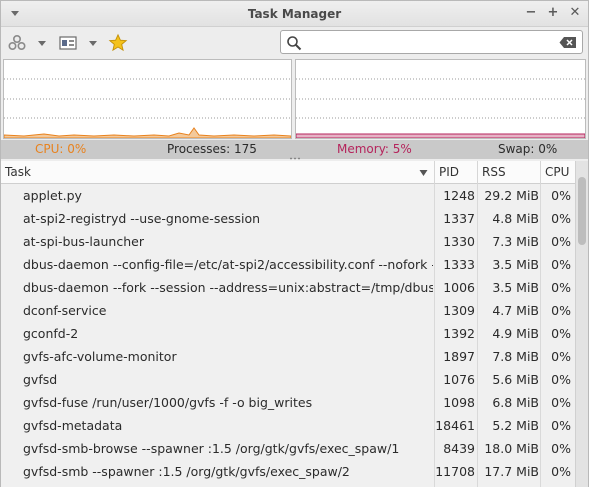 The height and width of the screenshot is (487, 589). Describe the element at coordinates (459, 264) in the screenshot. I see `pid-cell: 1333` at that location.